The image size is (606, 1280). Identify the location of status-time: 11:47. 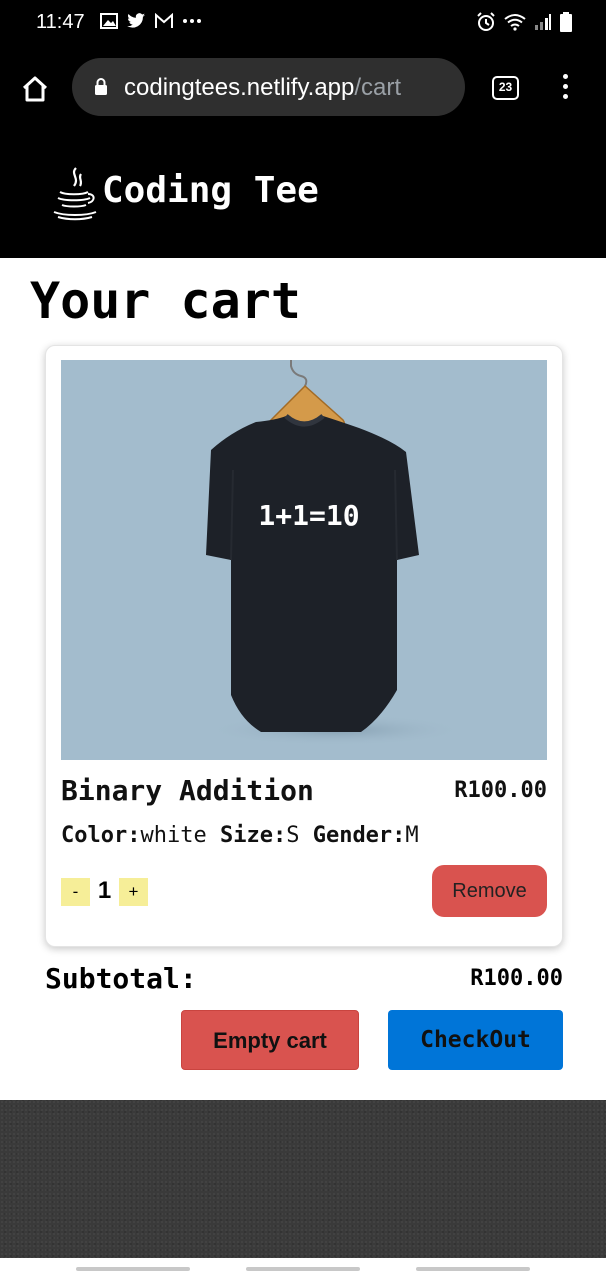
(60, 22).